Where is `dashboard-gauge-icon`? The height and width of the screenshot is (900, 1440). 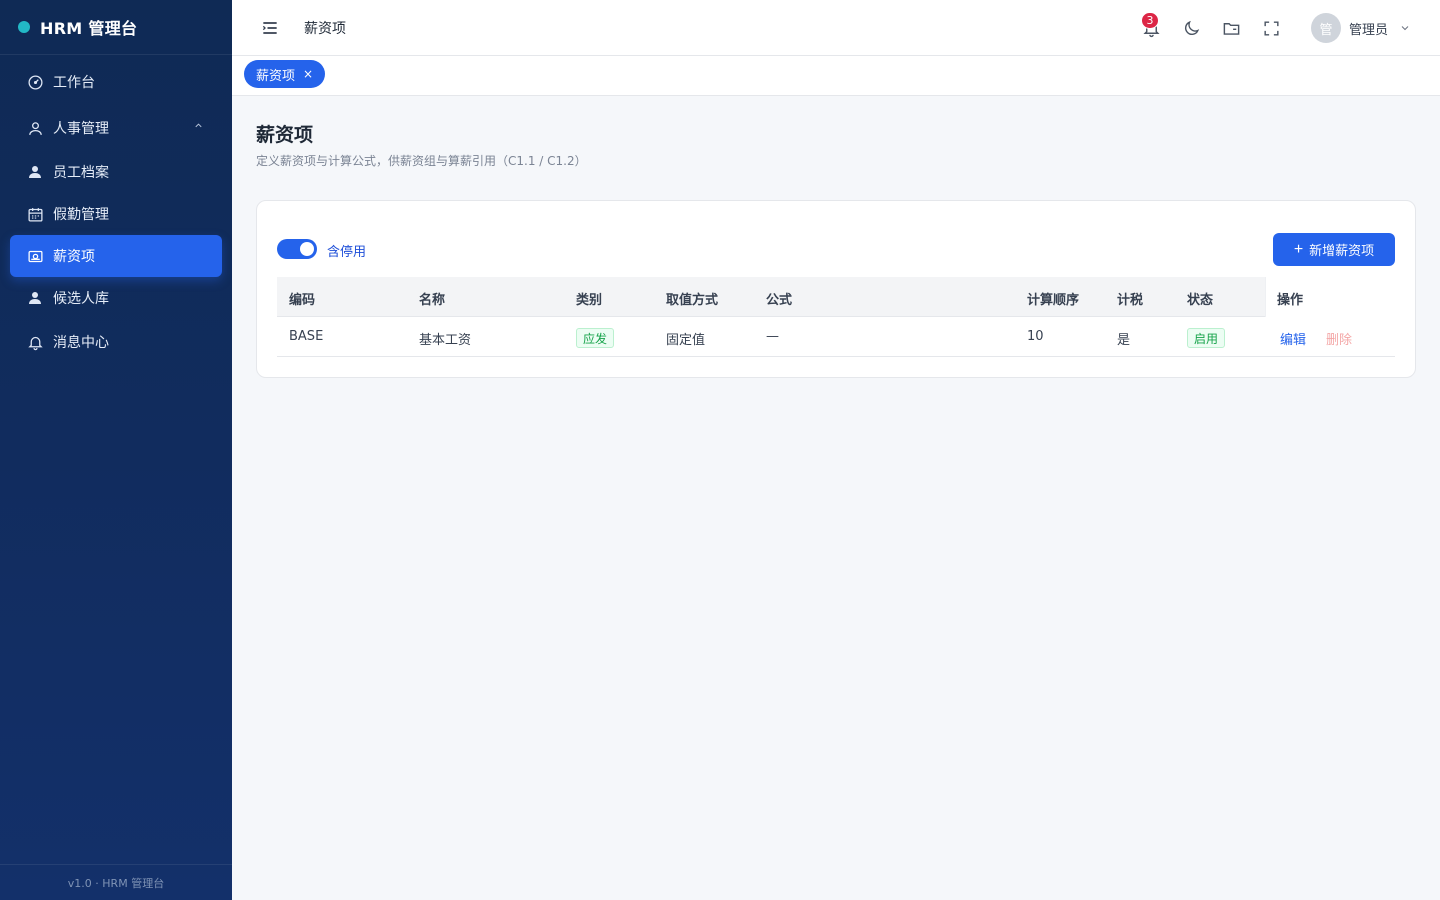
dashboard-gauge-icon is located at coordinates (35, 82).